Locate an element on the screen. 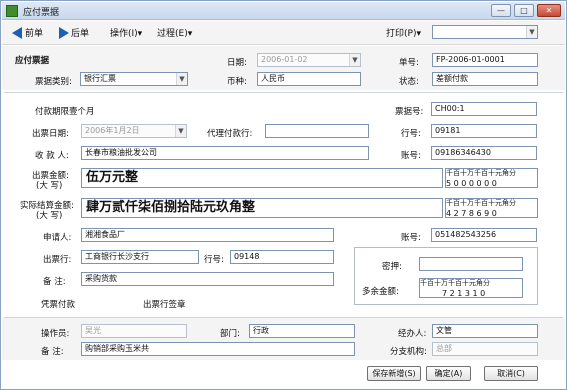 The height and width of the screenshot is (390, 567). currency-label: 币种: is located at coordinates (237, 82).